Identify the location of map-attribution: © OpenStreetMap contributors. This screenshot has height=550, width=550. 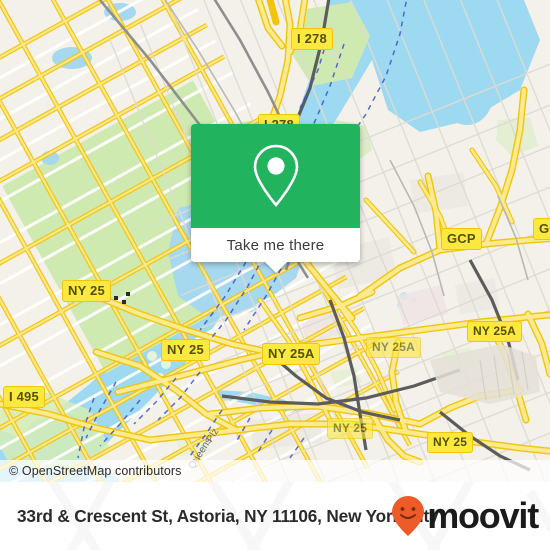
(275, 471).